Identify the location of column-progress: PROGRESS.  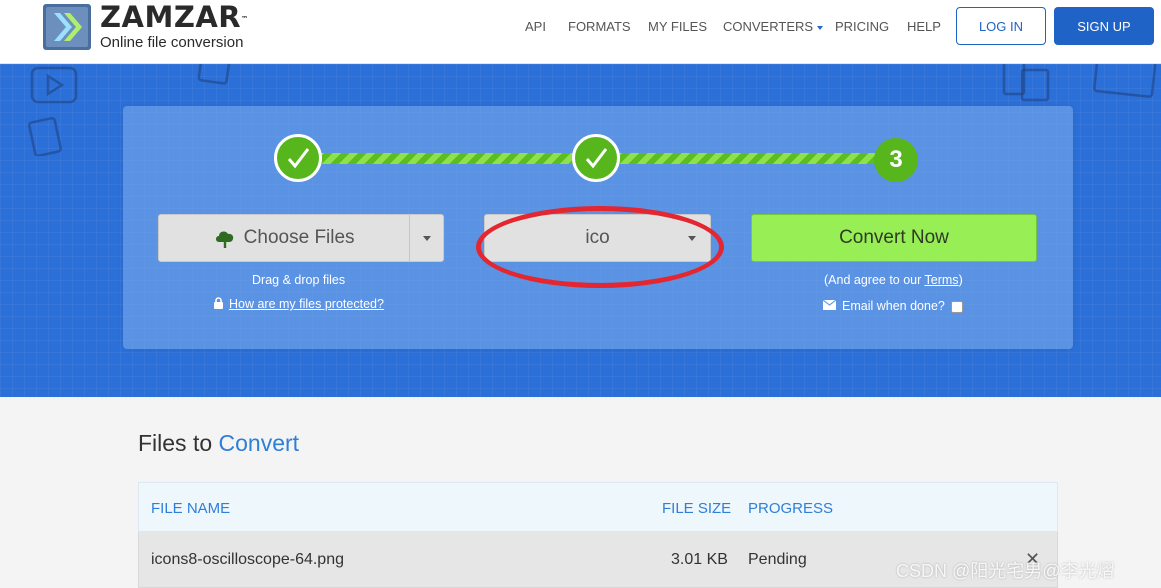
(791, 508).